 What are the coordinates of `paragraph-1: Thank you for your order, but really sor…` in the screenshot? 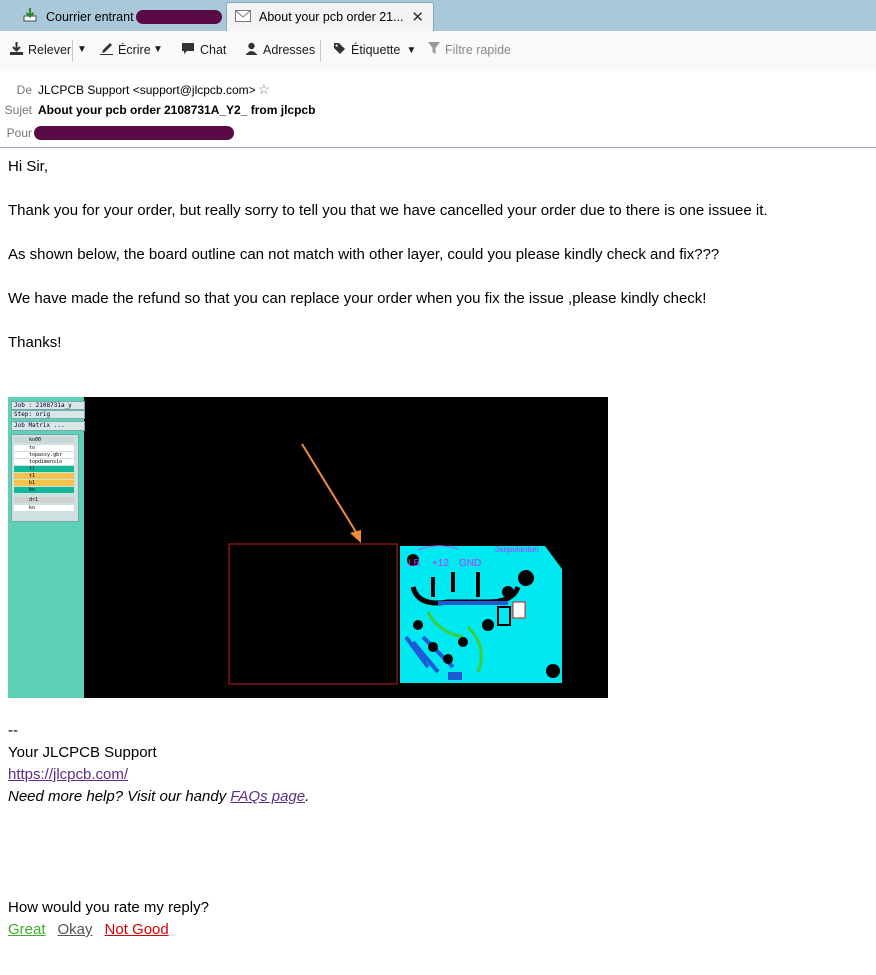 It's located at (388, 210).